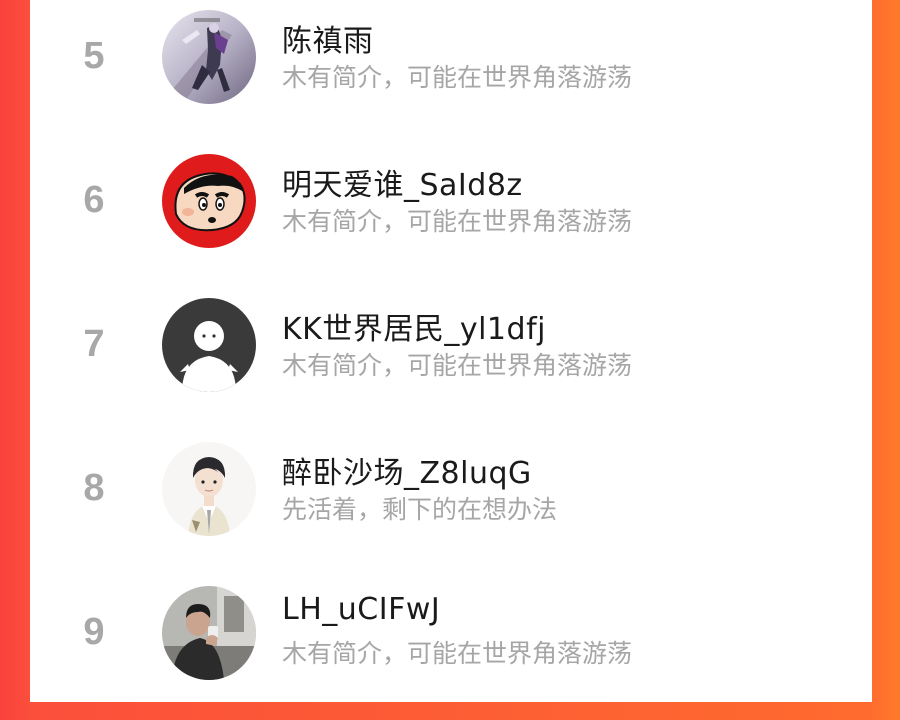 The width and height of the screenshot is (900, 720). Describe the element at coordinates (407, 470) in the screenshot. I see `user-name: 醉卧沙场_Z8luqG` at that location.